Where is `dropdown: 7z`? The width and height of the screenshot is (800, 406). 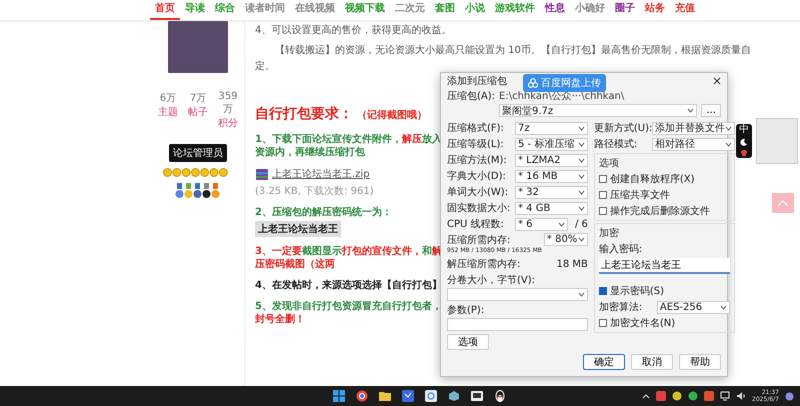 dropdown: 7z is located at coordinates (551, 128).